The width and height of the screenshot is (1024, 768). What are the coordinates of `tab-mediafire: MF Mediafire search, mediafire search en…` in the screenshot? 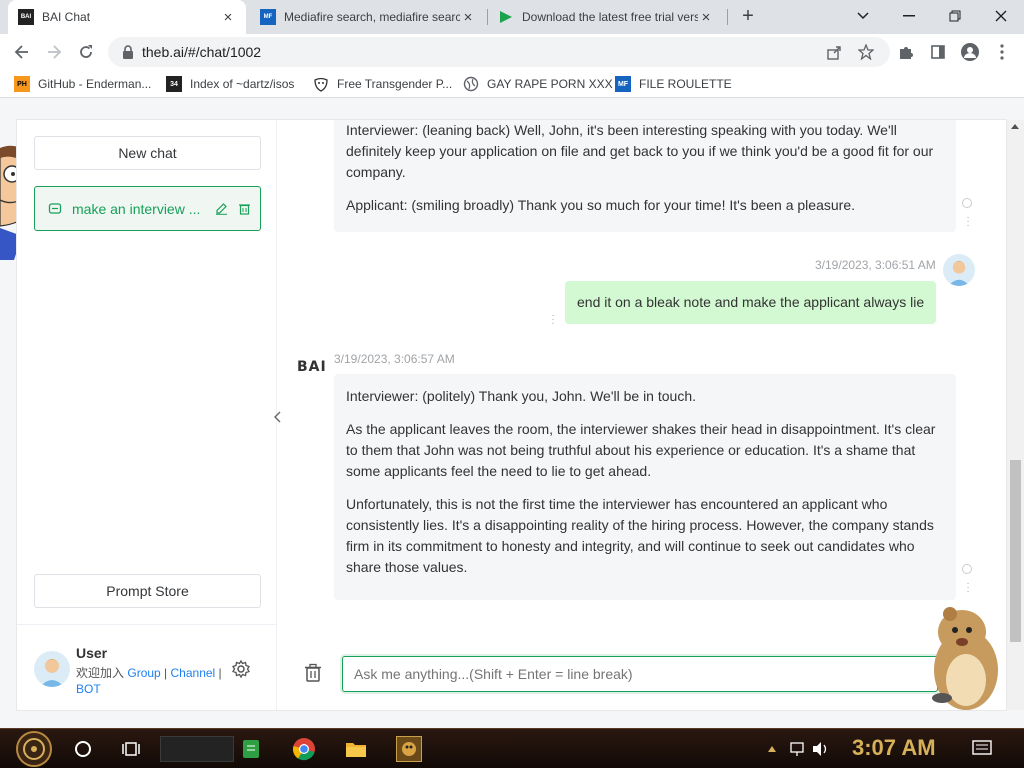 It's located at (368, 17).